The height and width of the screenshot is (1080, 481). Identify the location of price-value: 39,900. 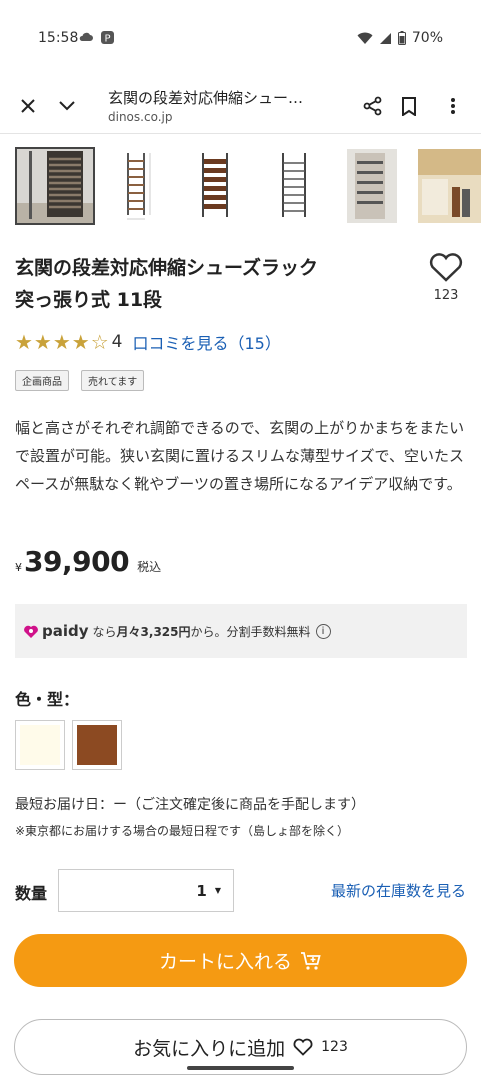
(77, 561).